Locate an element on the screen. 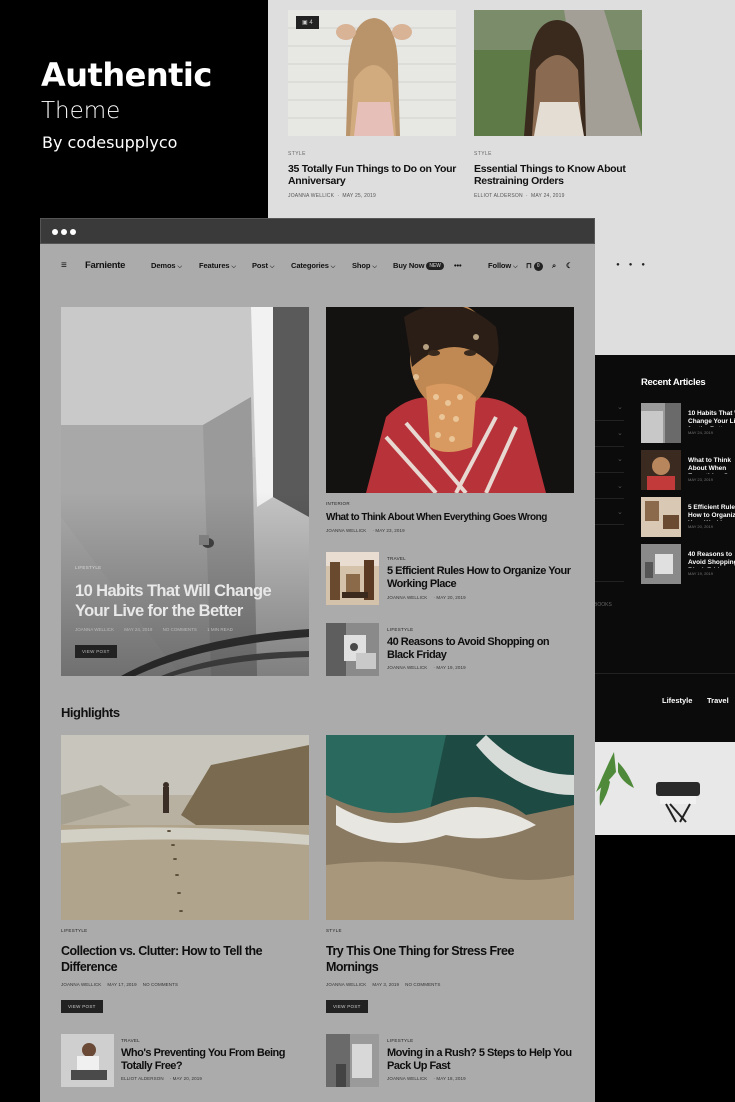 This screenshot has height=1102, width=735. post-image: ▣ 4 is located at coordinates (372, 73).